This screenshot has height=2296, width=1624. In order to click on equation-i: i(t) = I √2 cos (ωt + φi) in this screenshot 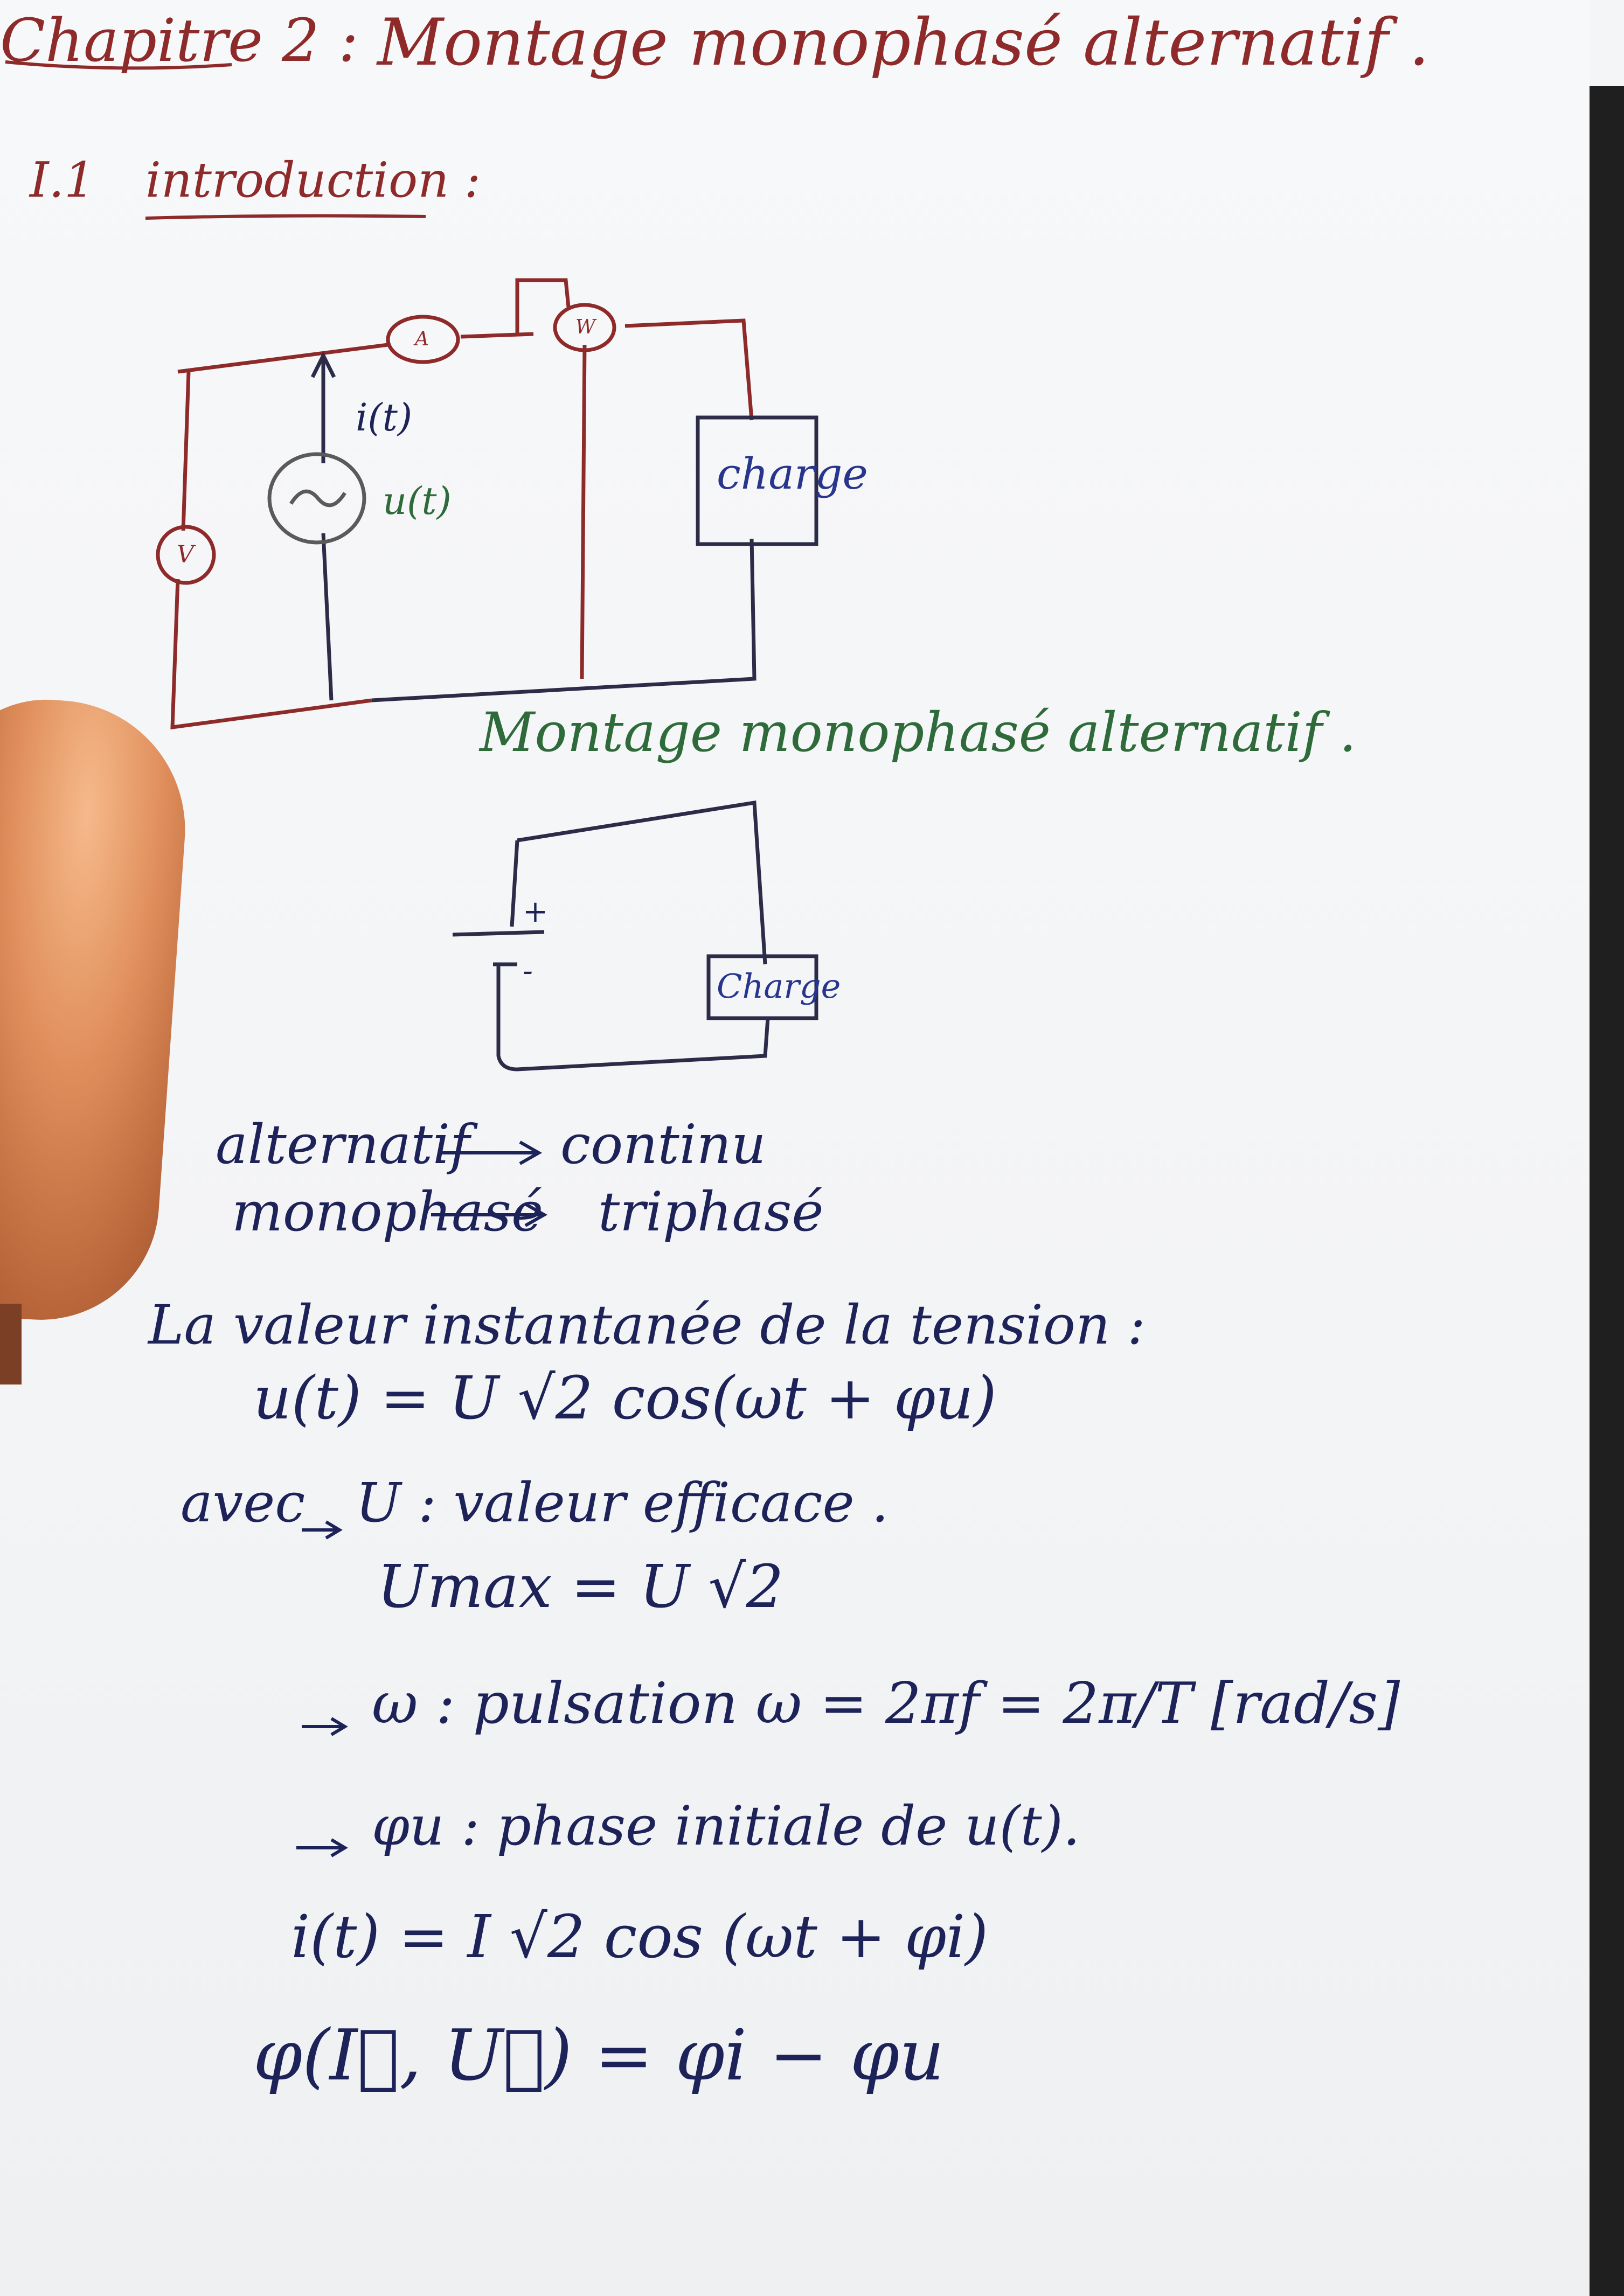, I will do `click(640, 1936)`.